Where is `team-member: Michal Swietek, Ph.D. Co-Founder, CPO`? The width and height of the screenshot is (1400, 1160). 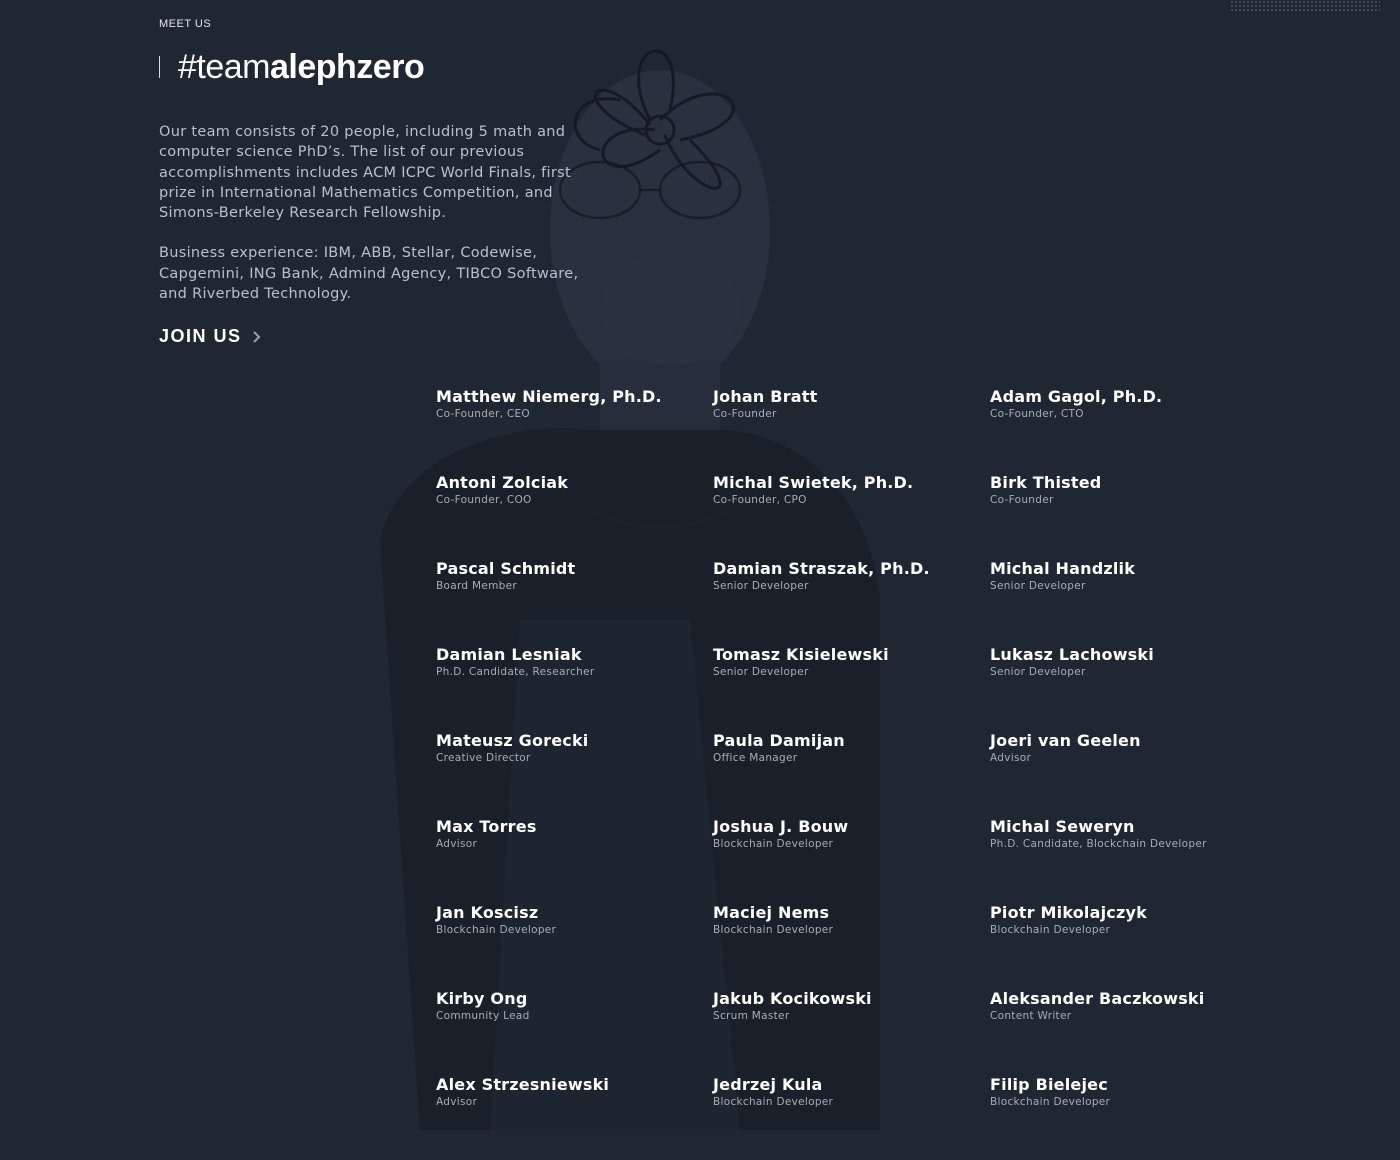
team-member: Michal Swietek, Ph.D. Co-Founder, CPO is located at coordinates (851, 515).